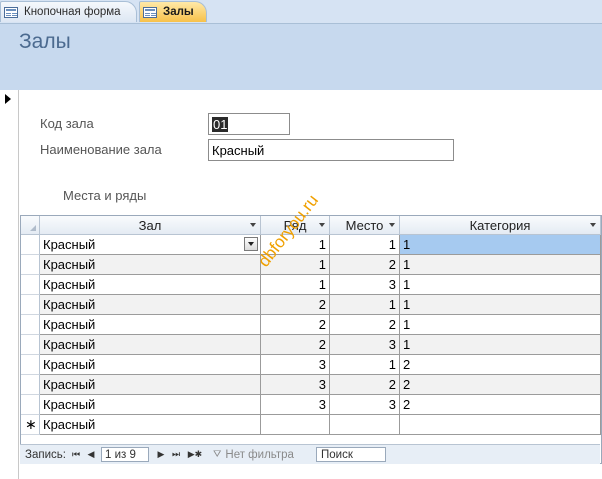 This screenshot has height=479, width=602. What do you see at coordinates (195, 454) in the screenshot?
I see `new-record-button: ▶✱` at bounding box center [195, 454].